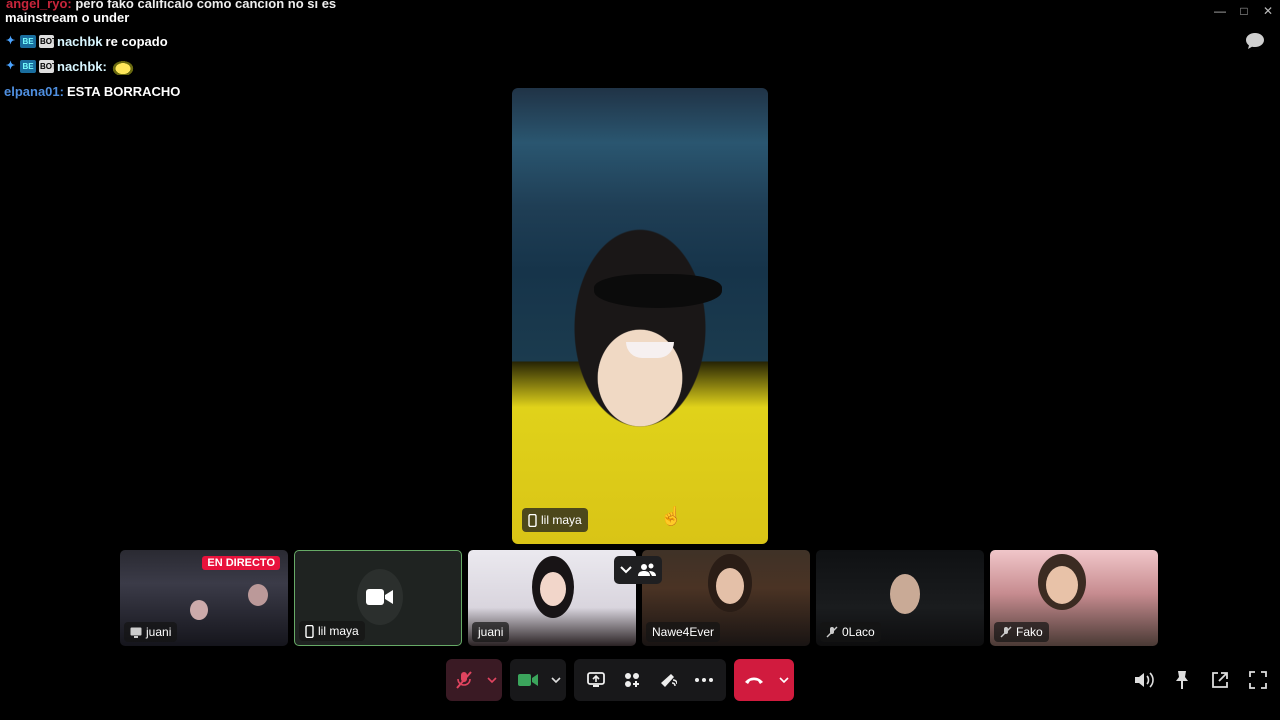  I want to click on tile-name: Fako, so click(1029, 632).